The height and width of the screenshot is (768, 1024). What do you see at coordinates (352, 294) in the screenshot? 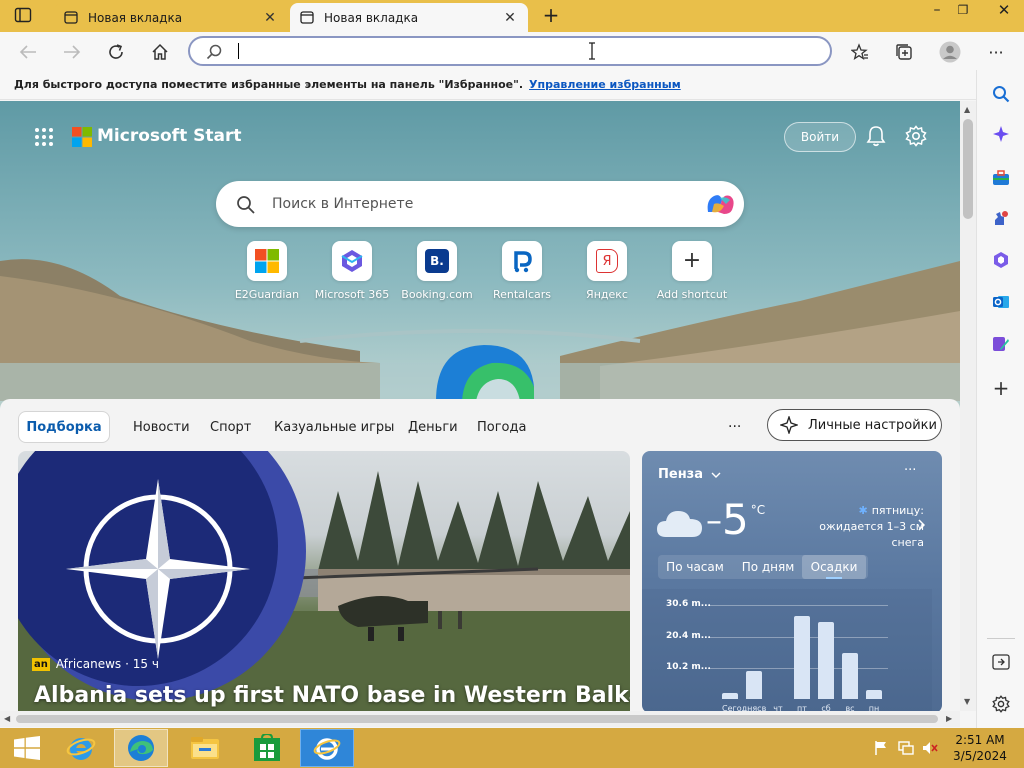
I see `shortcut-label: Microsoft 365` at bounding box center [352, 294].